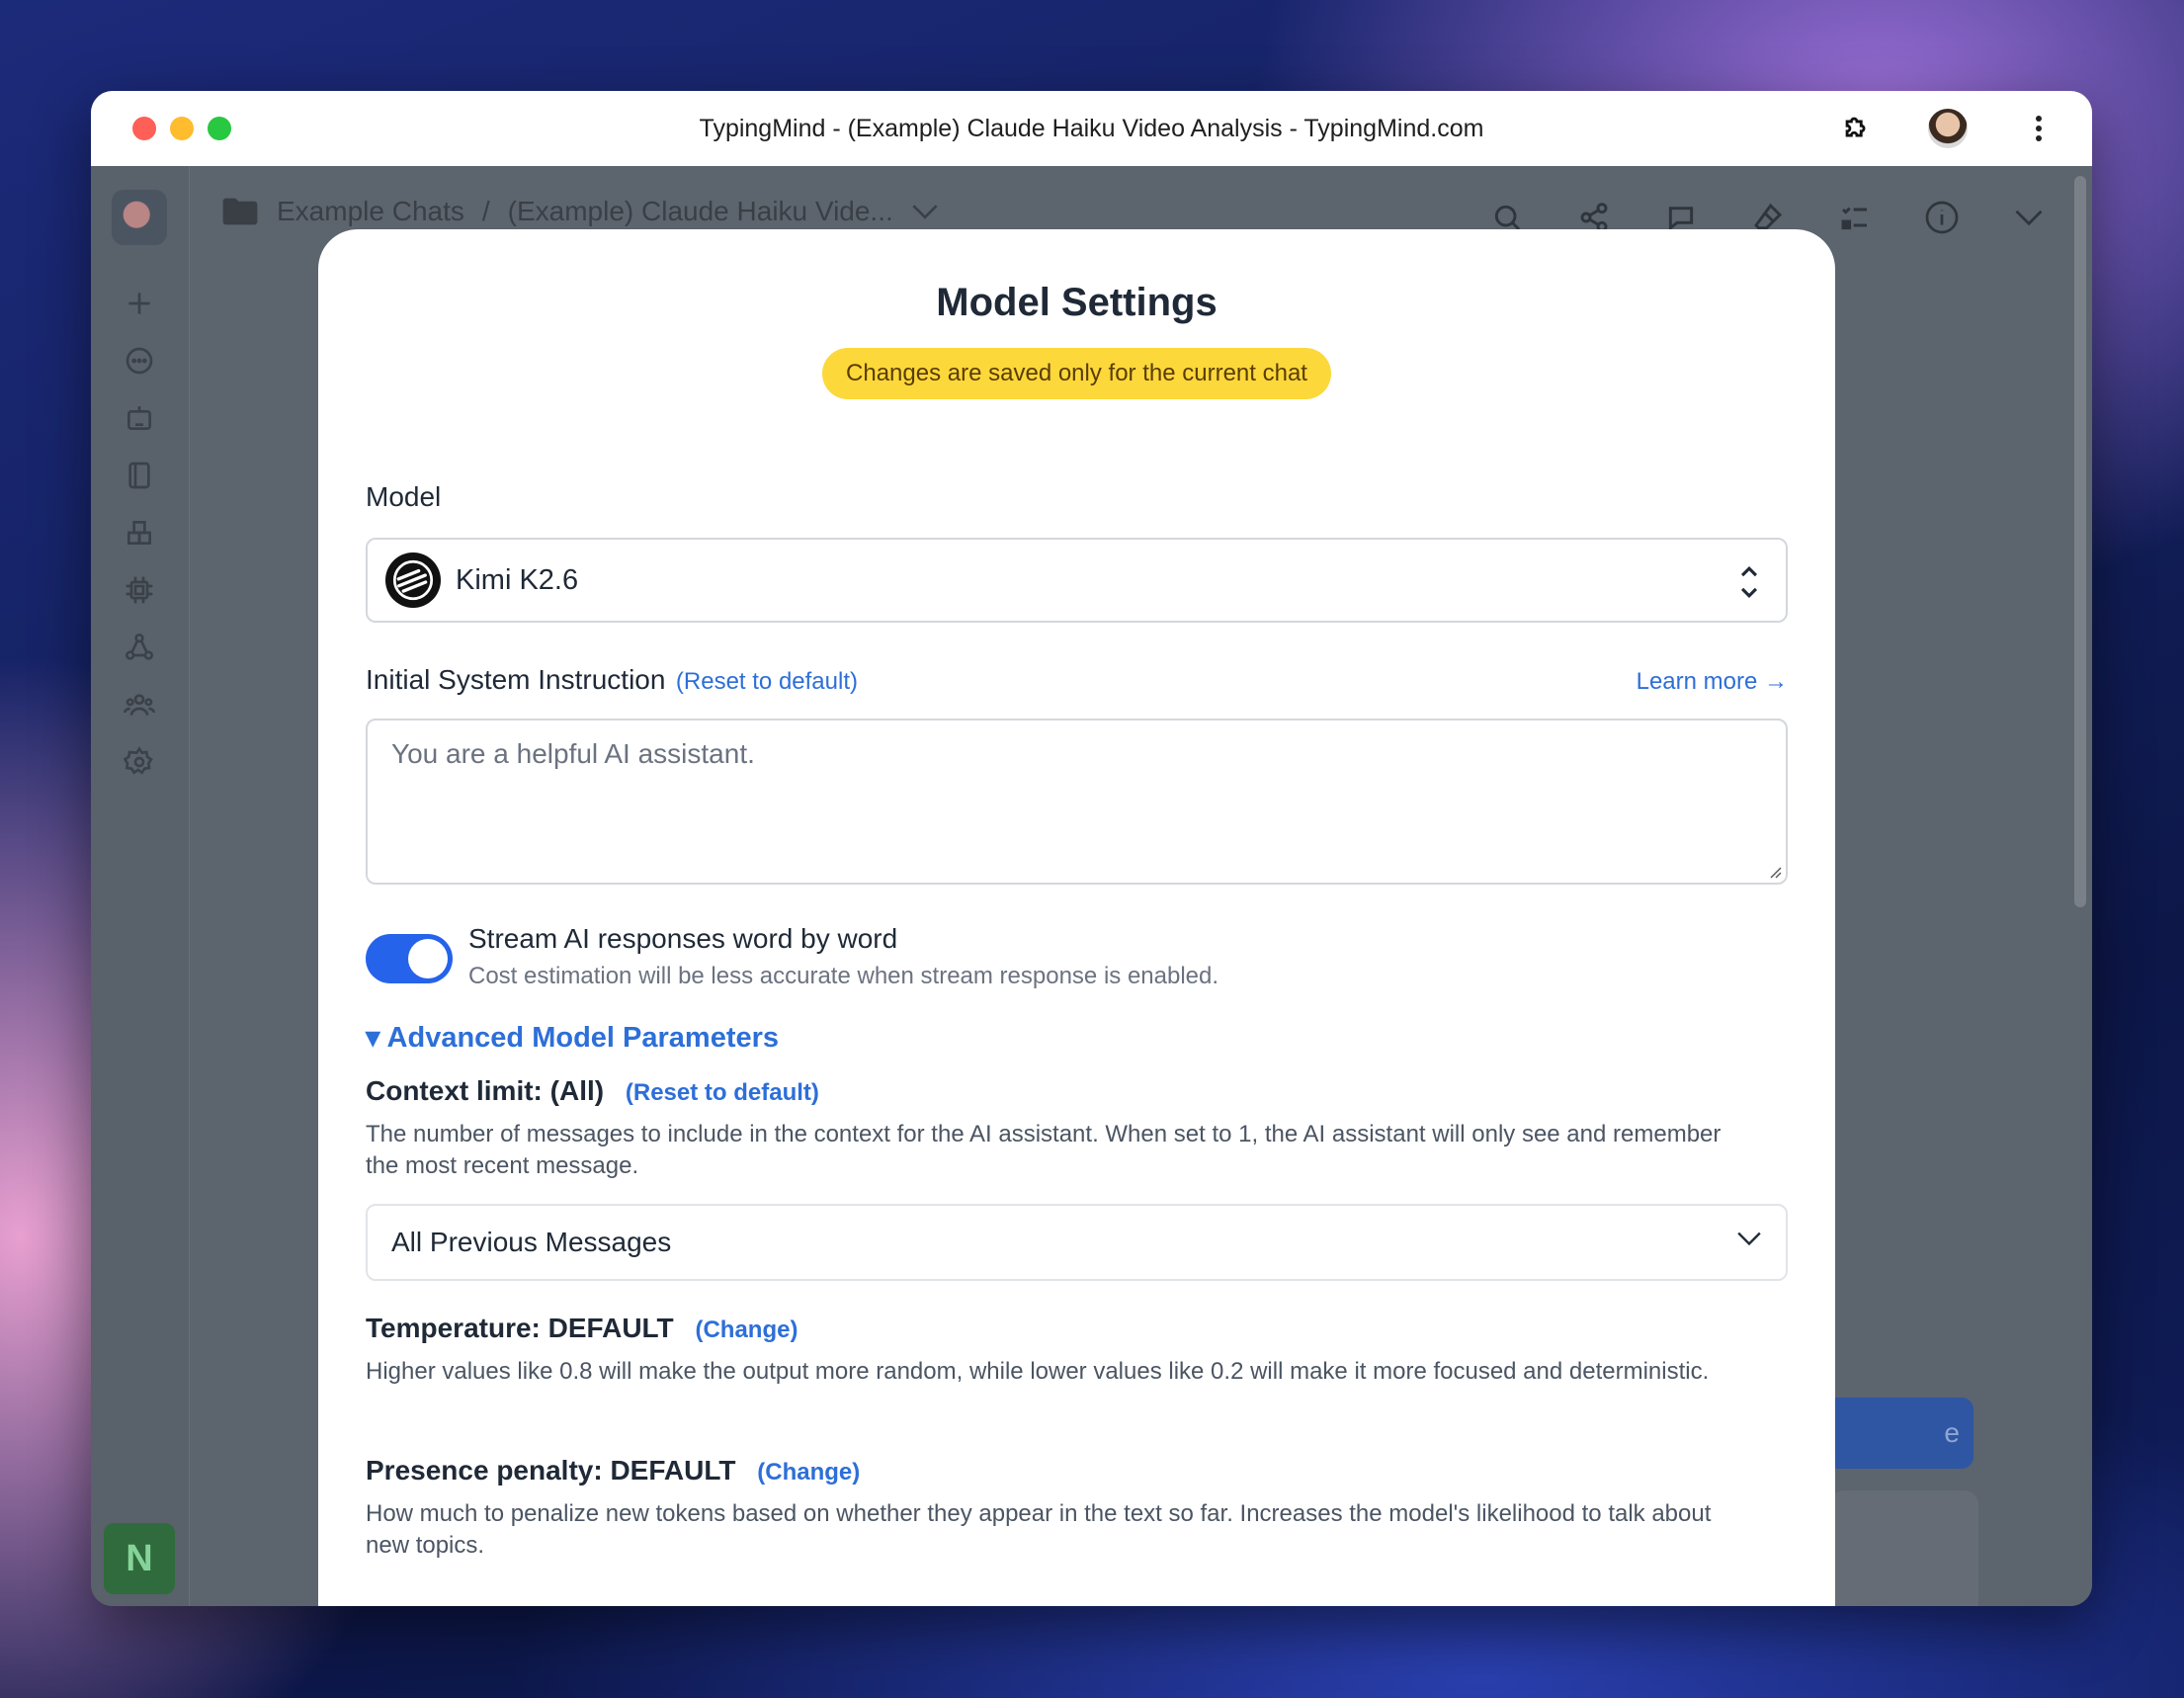  What do you see at coordinates (485, 1090) in the screenshot?
I see `context-limit-label: Context limit: (All)` at bounding box center [485, 1090].